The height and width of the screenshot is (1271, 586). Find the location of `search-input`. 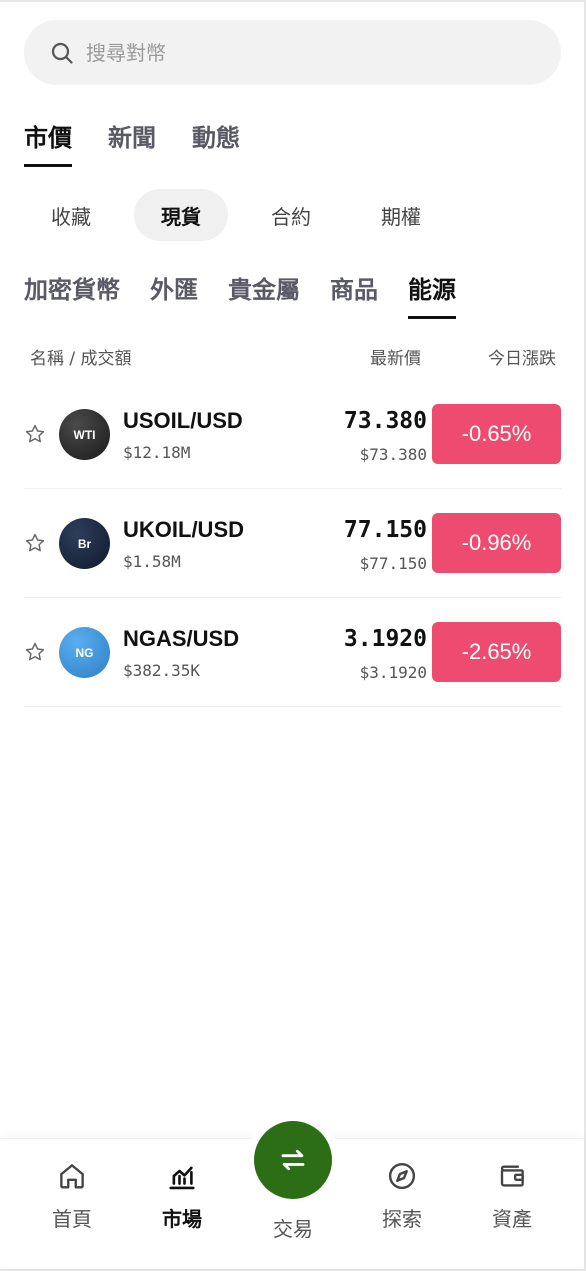

search-input is located at coordinates (296, 52).